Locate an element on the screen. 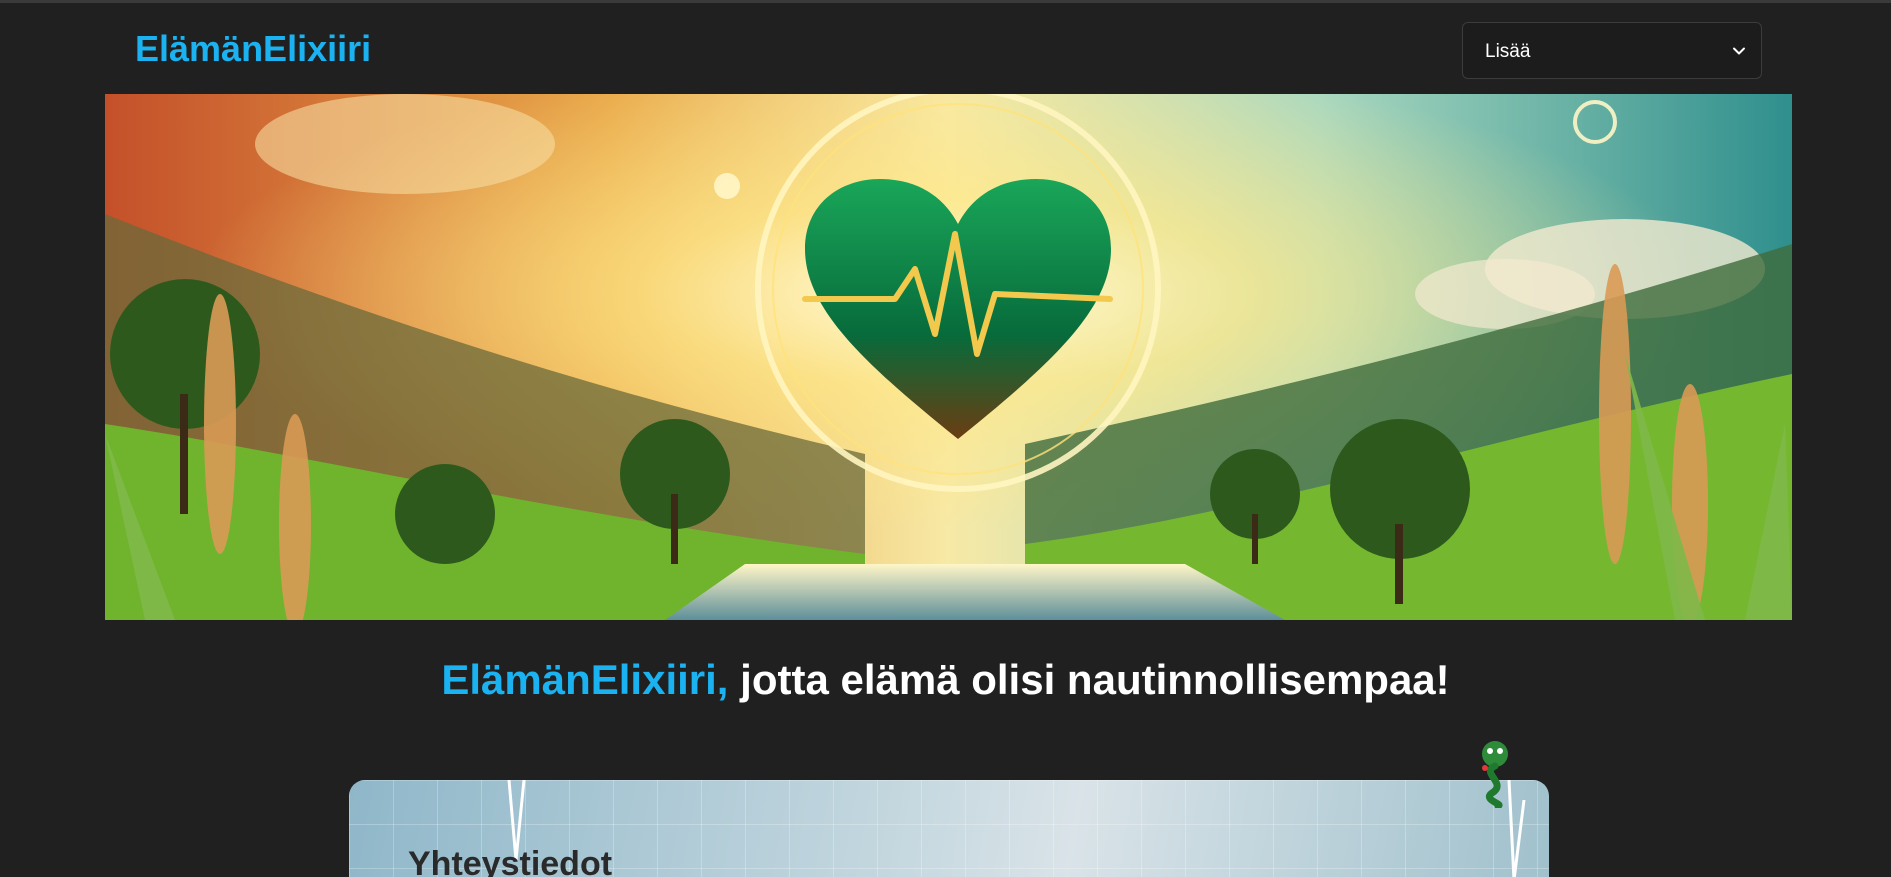  contact-card-title: Yhteystiedot is located at coordinates (510, 861).